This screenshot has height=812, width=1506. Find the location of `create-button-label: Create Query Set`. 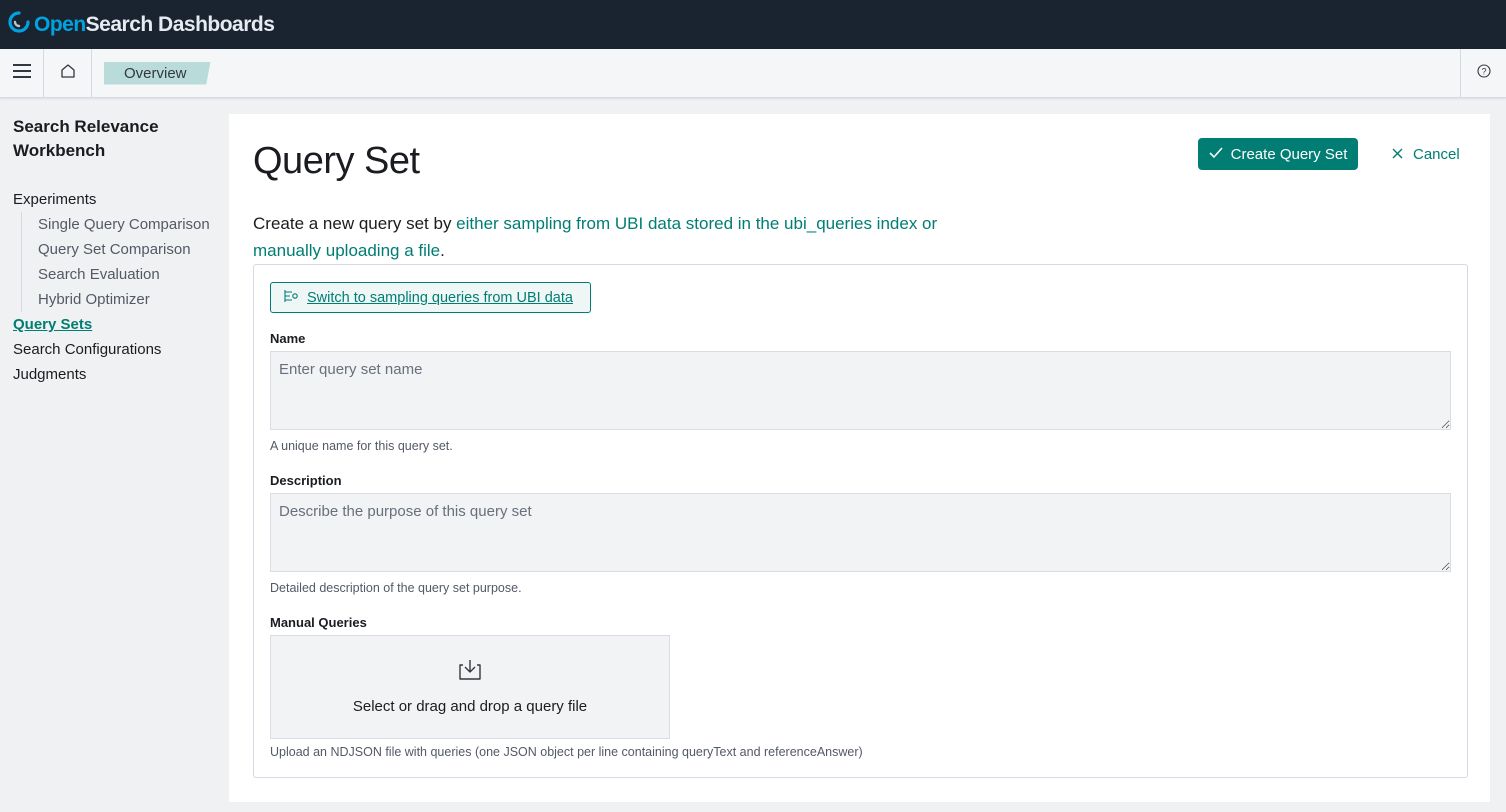

create-button-label: Create Query Set is located at coordinates (1289, 154).